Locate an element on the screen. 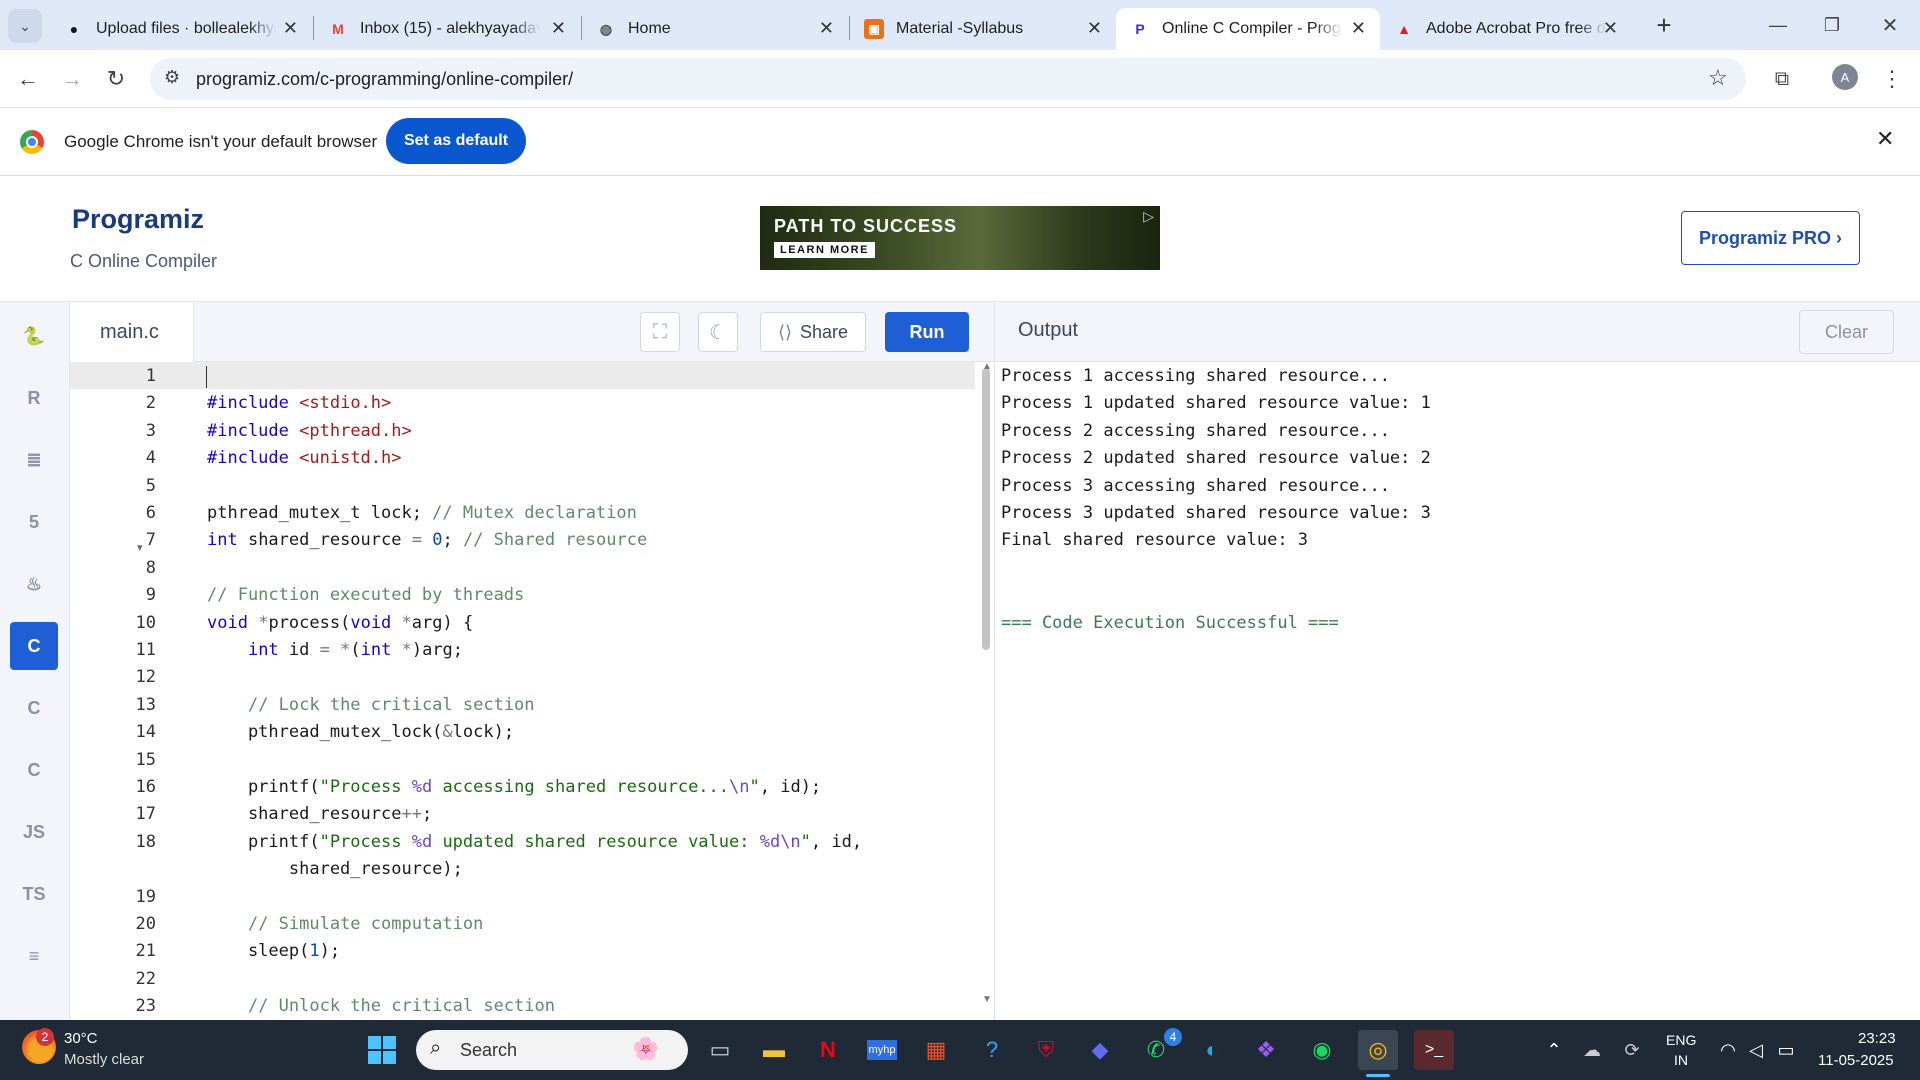 The image size is (1920, 1080). file-explorer-icon: ▬ is located at coordinates (774, 1050).